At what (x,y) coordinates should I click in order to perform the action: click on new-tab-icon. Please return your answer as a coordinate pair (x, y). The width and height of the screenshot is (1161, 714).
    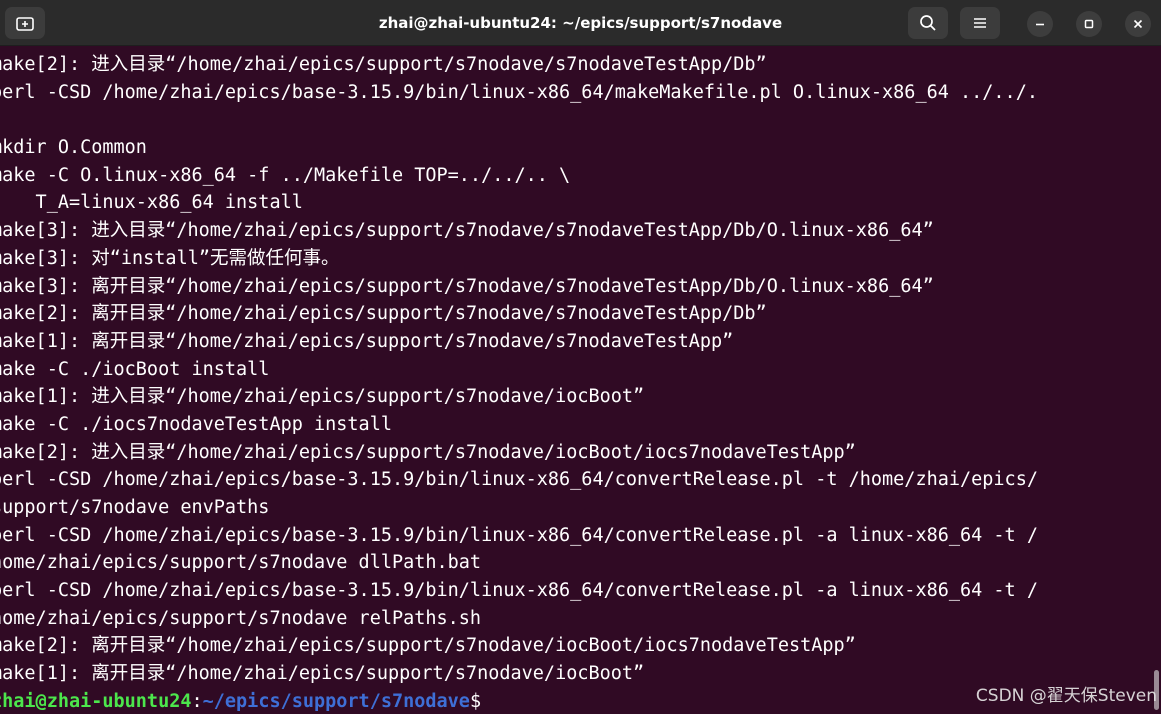
    Looking at the image, I should click on (25, 24).